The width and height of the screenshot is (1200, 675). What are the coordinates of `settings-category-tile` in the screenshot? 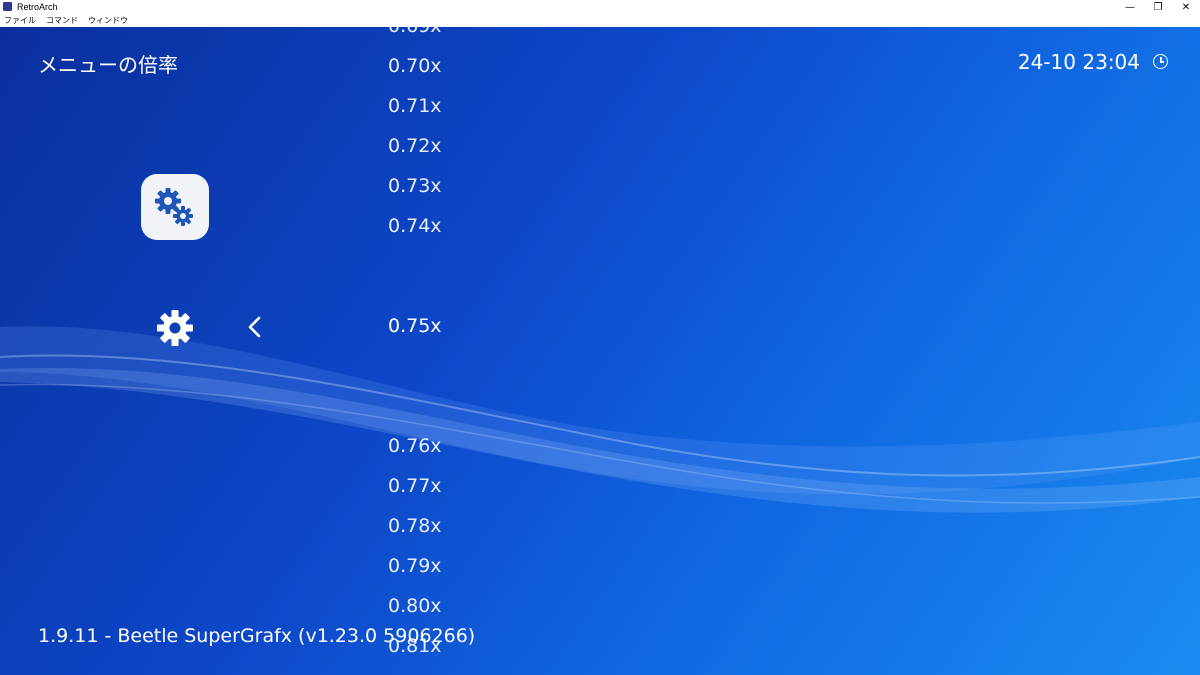 It's located at (175, 207).